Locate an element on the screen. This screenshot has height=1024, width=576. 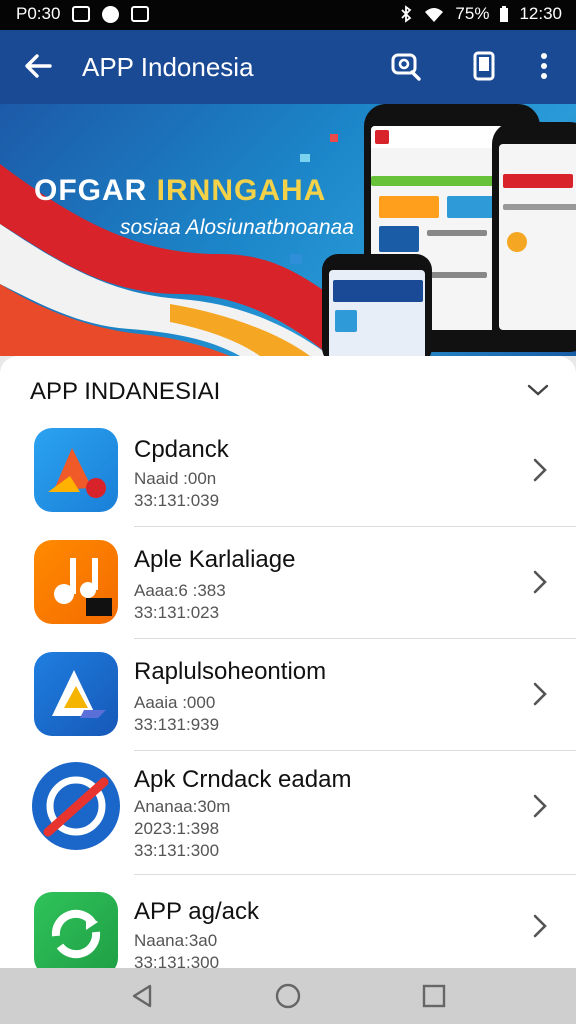
nav-back-icon is located at coordinates (142, 996).